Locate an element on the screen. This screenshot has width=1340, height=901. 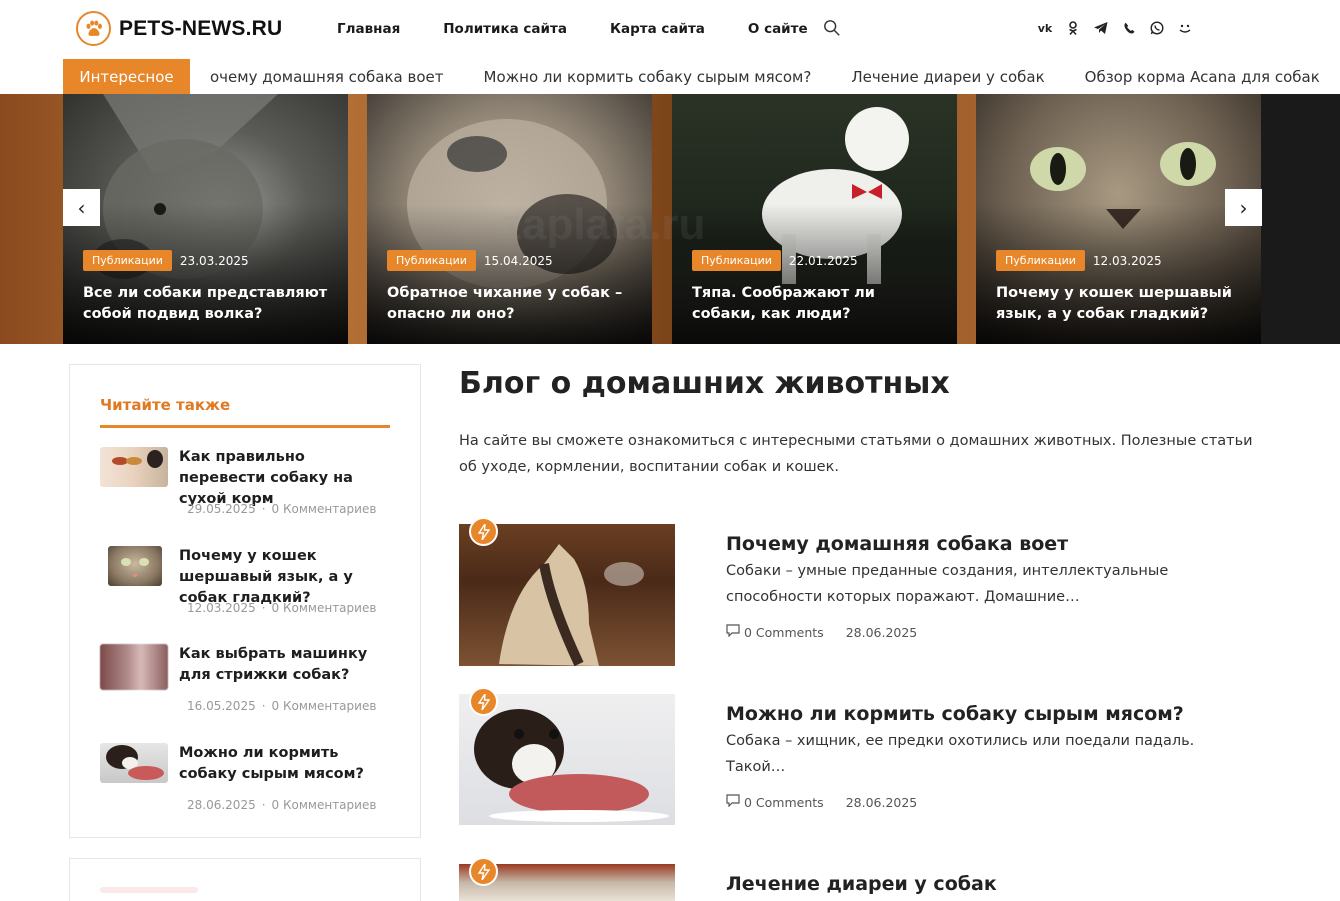
clipper-thumbnail is located at coordinates (134, 667).